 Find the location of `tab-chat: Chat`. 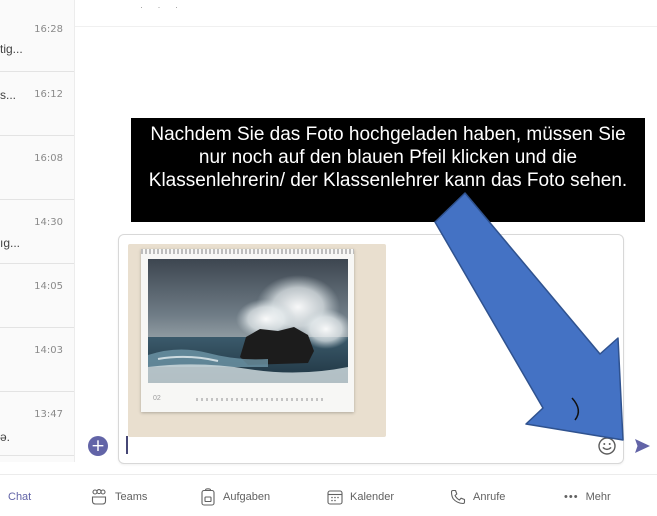

tab-chat: Chat is located at coordinates (19, 497).